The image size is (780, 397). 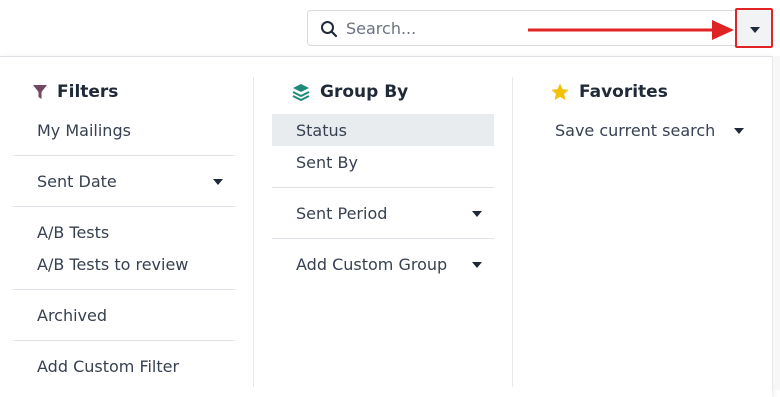 I want to click on filters-header: Filters, so click(x=124, y=92).